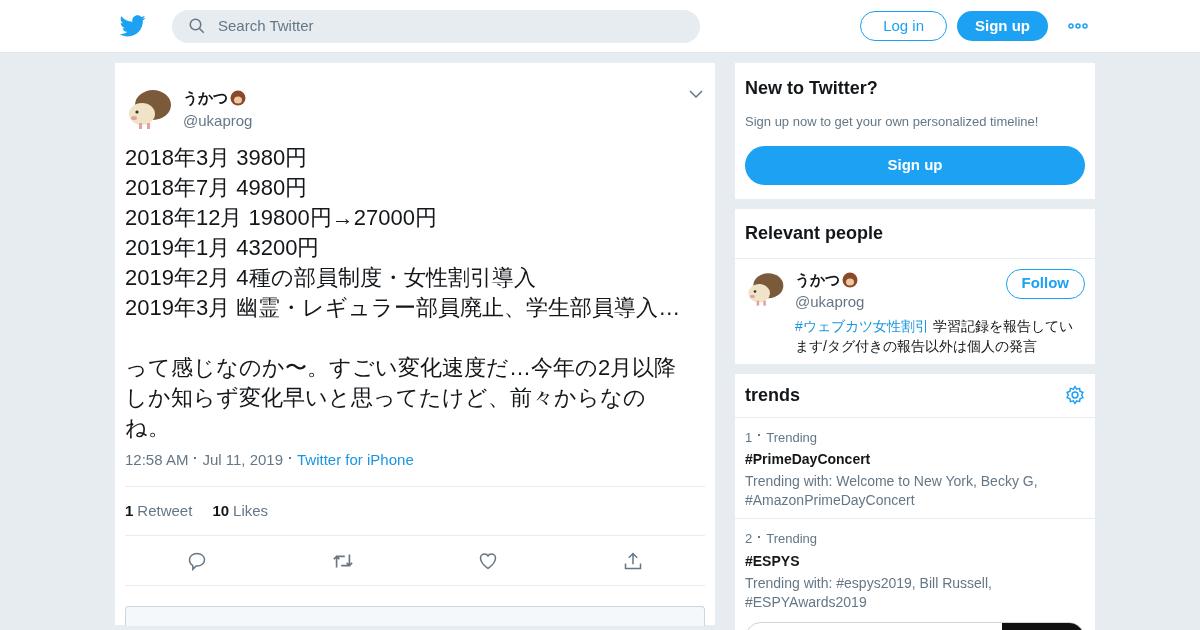 Image resolution: width=1200 pixels, height=630 pixels. What do you see at coordinates (915, 468) in the screenshot?
I see `trend-item: 1 Trending #PrimeDayConcert Trending with: Welcome to New York, Becky G, #AmazonPrimeDayConcert` at bounding box center [915, 468].